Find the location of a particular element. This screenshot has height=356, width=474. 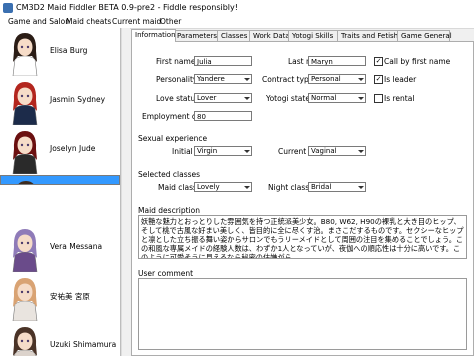

menu-game-and-salon: Game and Salon is located at coordinates (39, 21).